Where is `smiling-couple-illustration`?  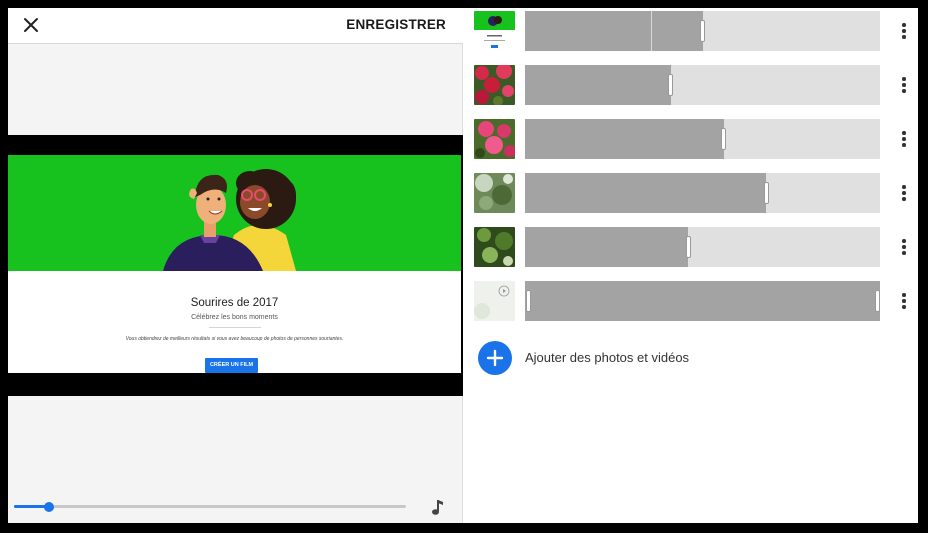
smiling-couple-illustration is located at coordinates (229, 220).